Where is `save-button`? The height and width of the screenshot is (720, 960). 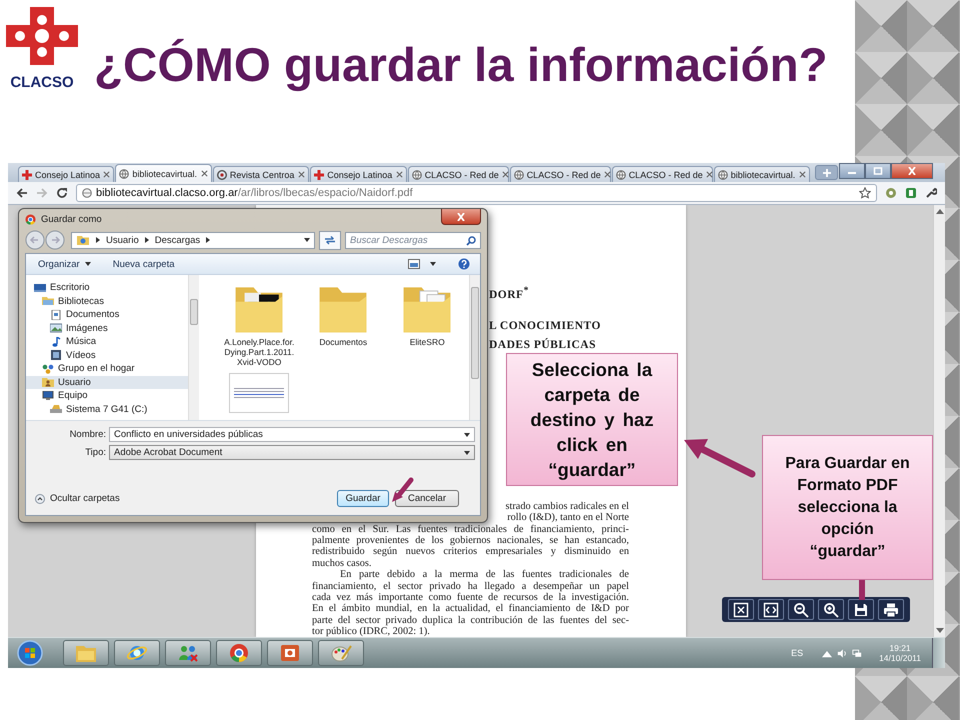 save-button is located at coordinates (861, 609).